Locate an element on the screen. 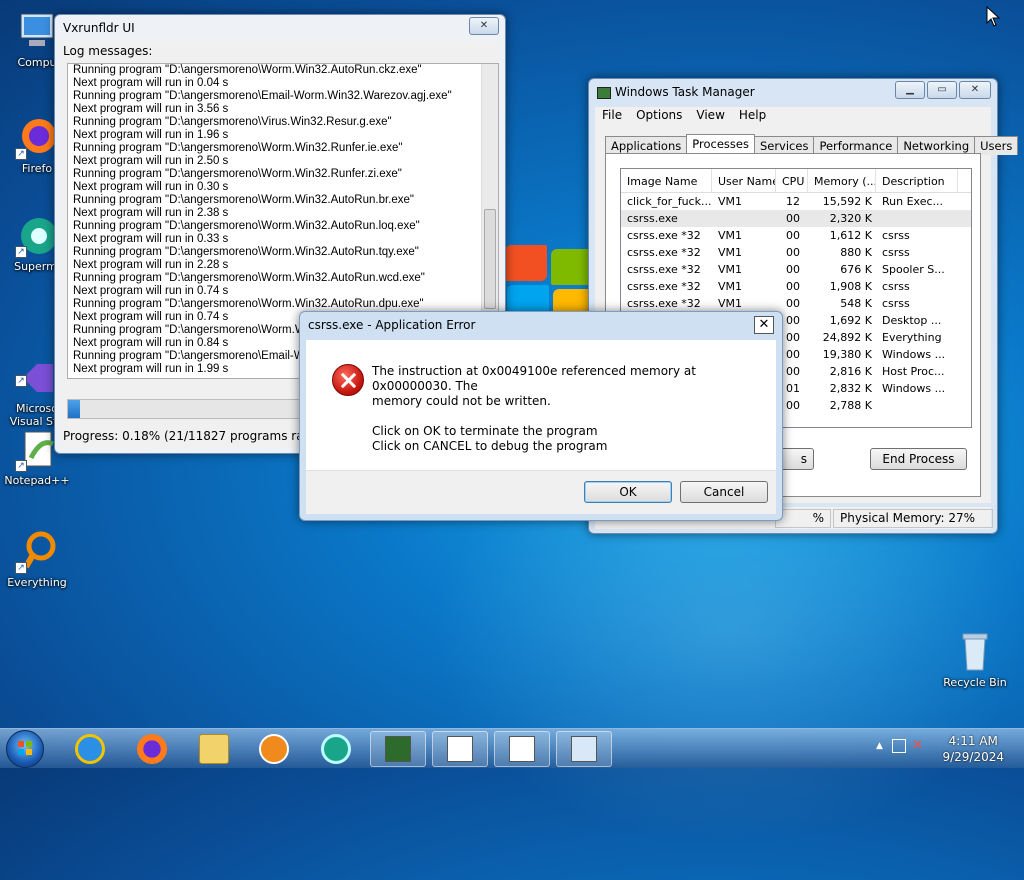  start-button is located at coordinates (25, 749).